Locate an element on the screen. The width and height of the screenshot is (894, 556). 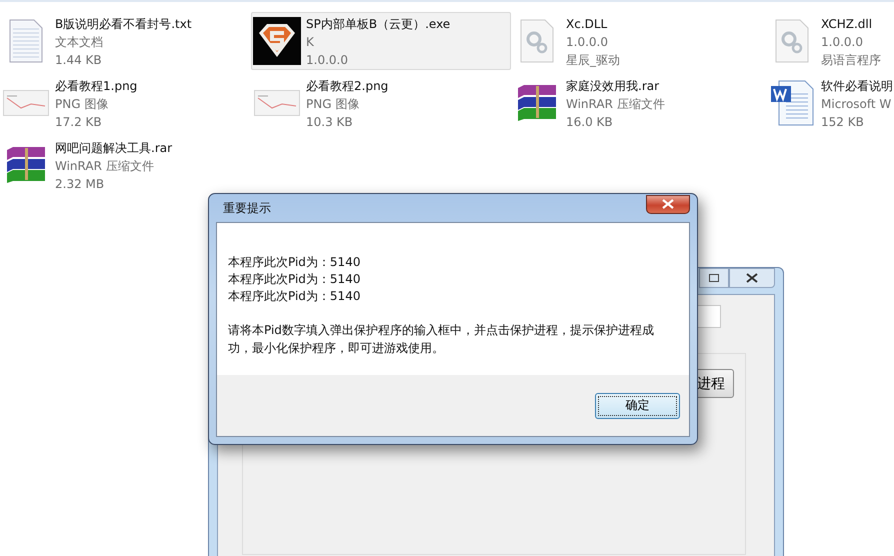
file-item: 必看教程1.png PNG 图像 17.2 KB is located at coordinates (125, 103).